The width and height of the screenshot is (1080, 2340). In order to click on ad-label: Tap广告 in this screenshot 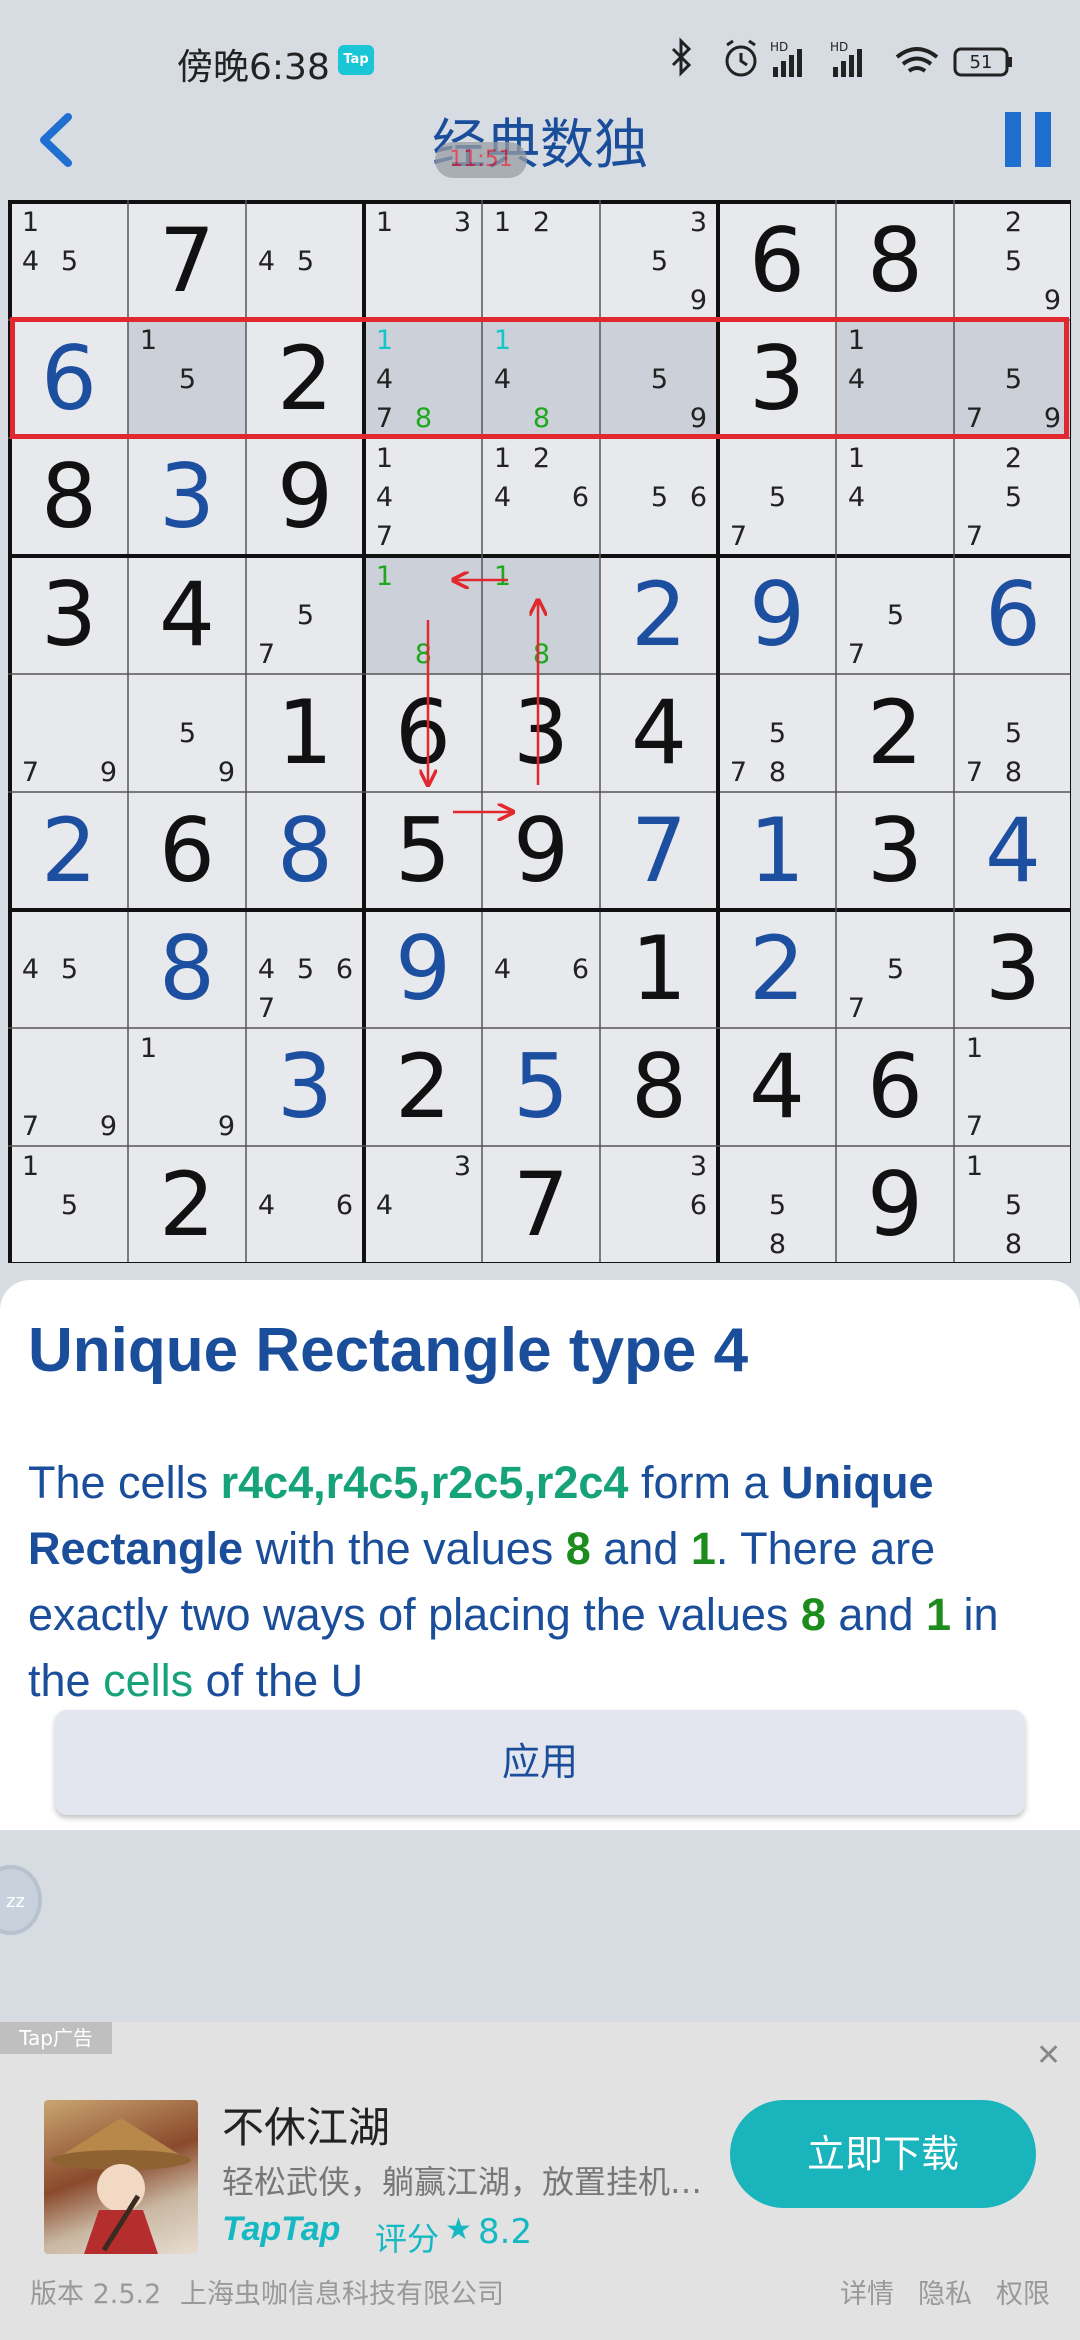, I will do `click(56, 2038)`.